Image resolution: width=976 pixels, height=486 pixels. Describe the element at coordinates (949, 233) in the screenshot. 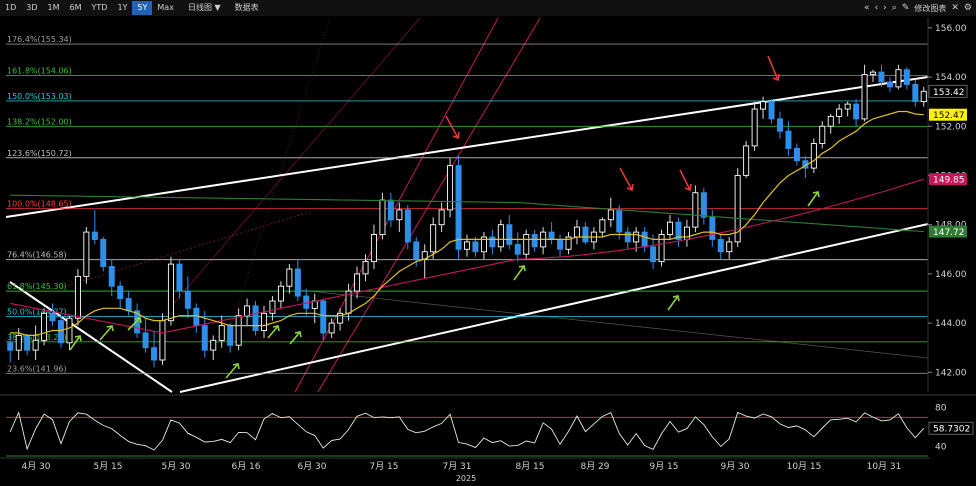

I see `price-badge-label: 147.72` at that location.